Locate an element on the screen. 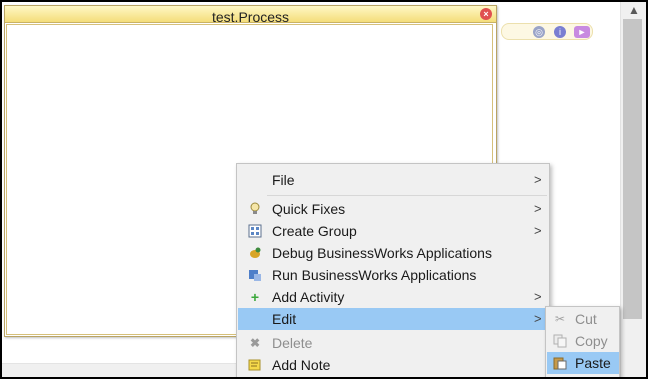 The height and width of the screenshot is (379, 648). palette-toolbar: ◎ i ► is located at coordinates (547, 31).